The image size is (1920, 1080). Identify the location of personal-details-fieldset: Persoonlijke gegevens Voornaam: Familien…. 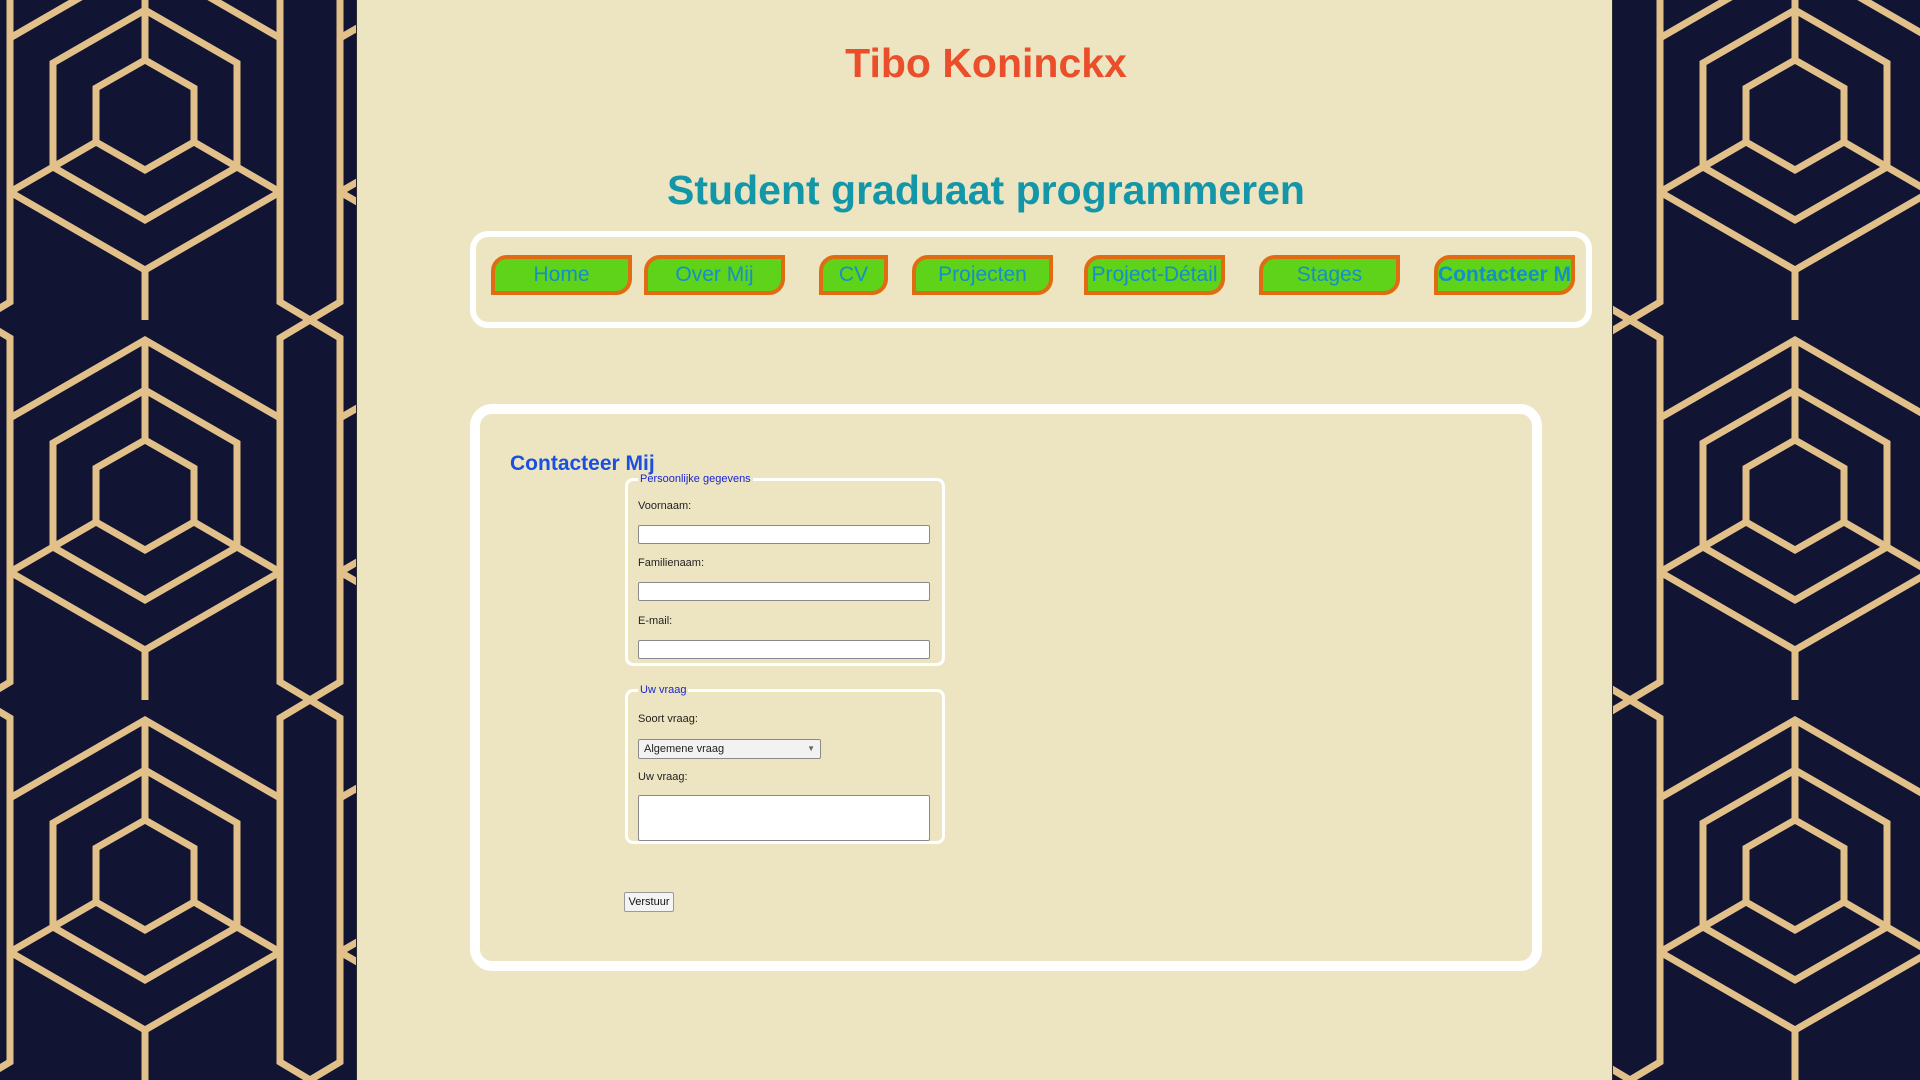
(785, 569).